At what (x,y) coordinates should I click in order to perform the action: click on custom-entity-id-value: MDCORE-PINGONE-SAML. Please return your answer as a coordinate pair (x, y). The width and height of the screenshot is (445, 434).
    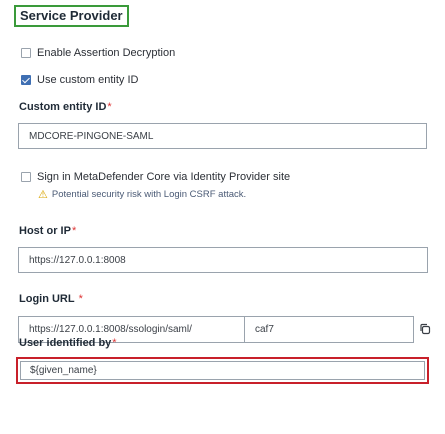
    Looking at the image, I should click on (91, 136).